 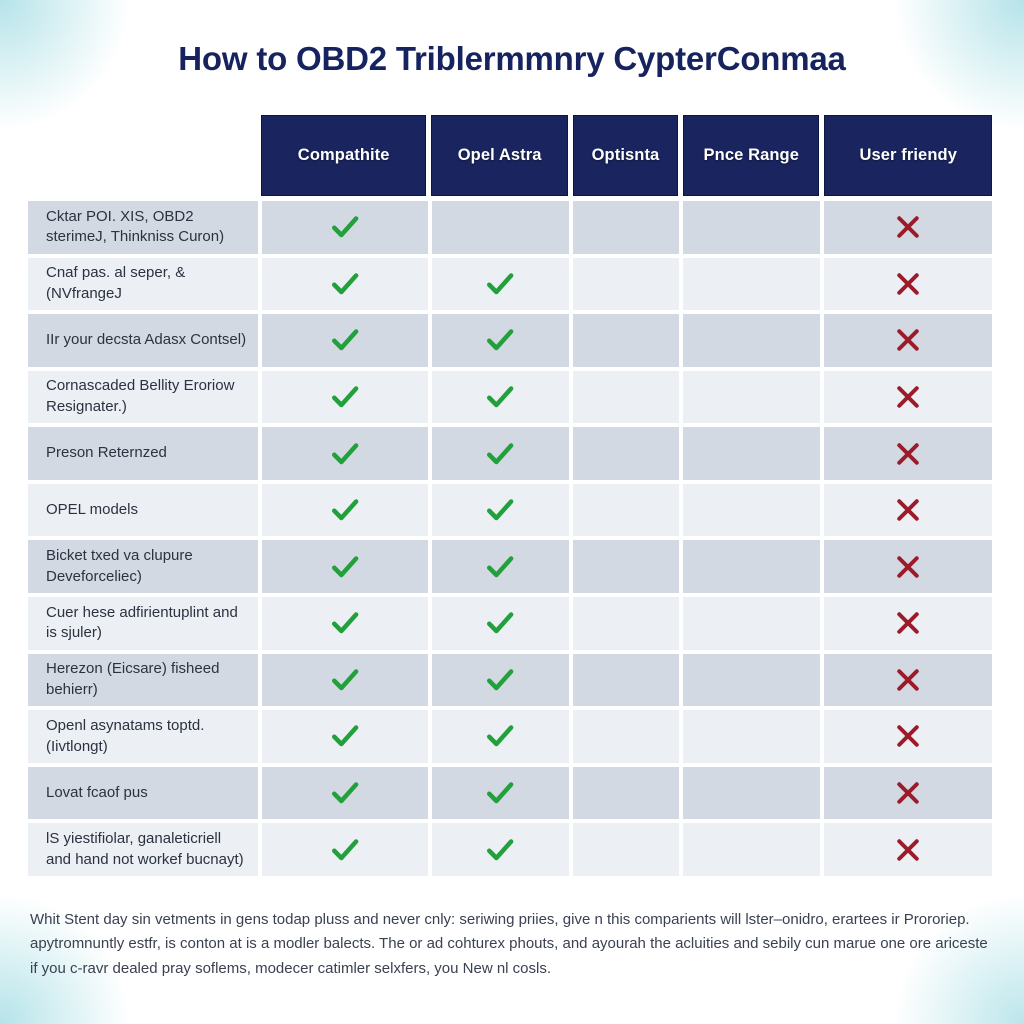 I want to click on table-row: Cnaf pas. al seper, & (NVfrangeJ, so click(x=510, y=284).